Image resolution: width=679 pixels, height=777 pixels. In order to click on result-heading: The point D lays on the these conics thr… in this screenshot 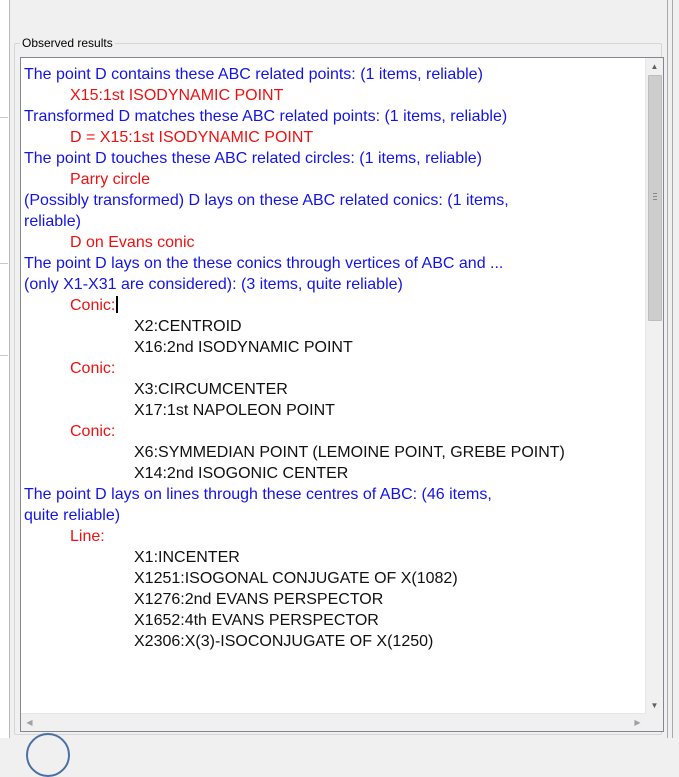, I will do `click(334, 263)`.